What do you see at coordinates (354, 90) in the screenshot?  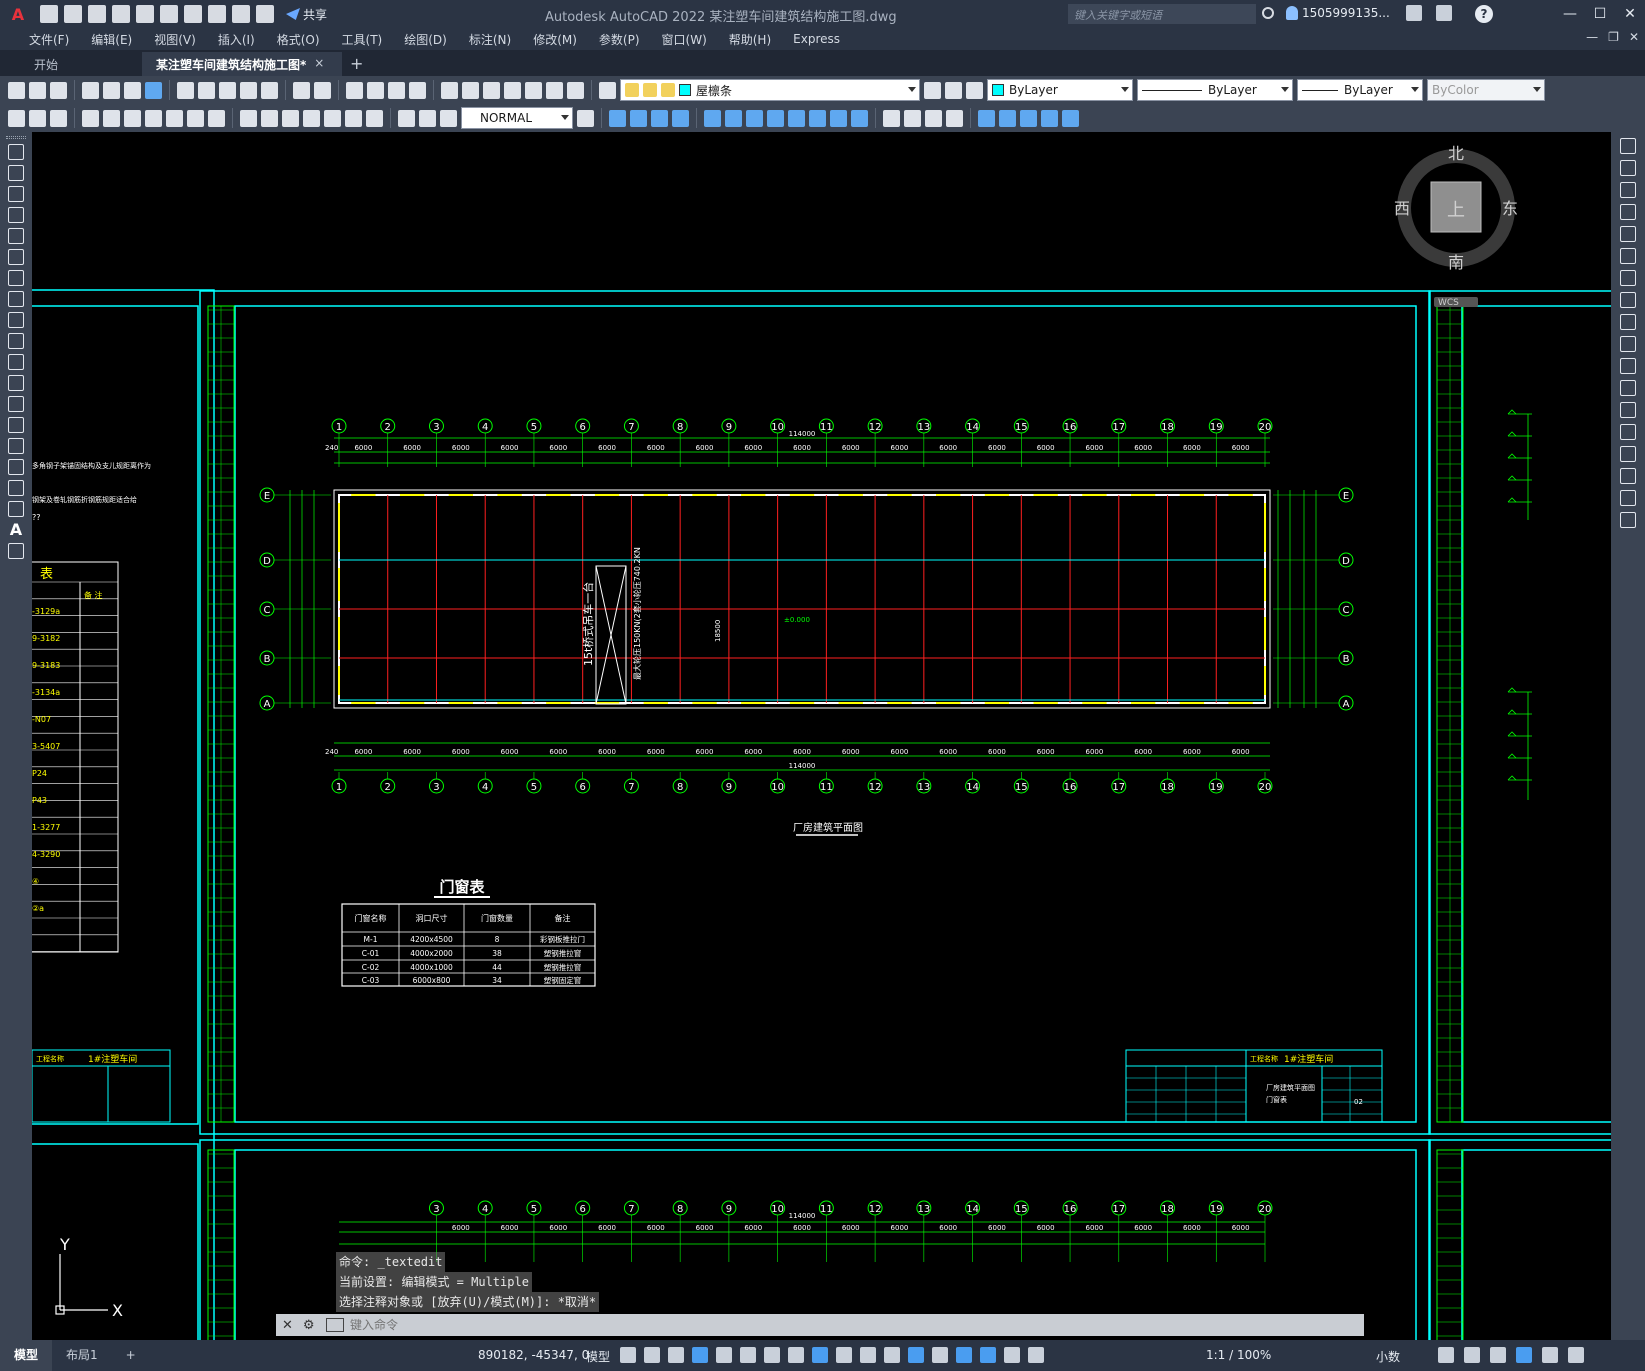 I see `pan-icon` at bounding box center [354, 90].